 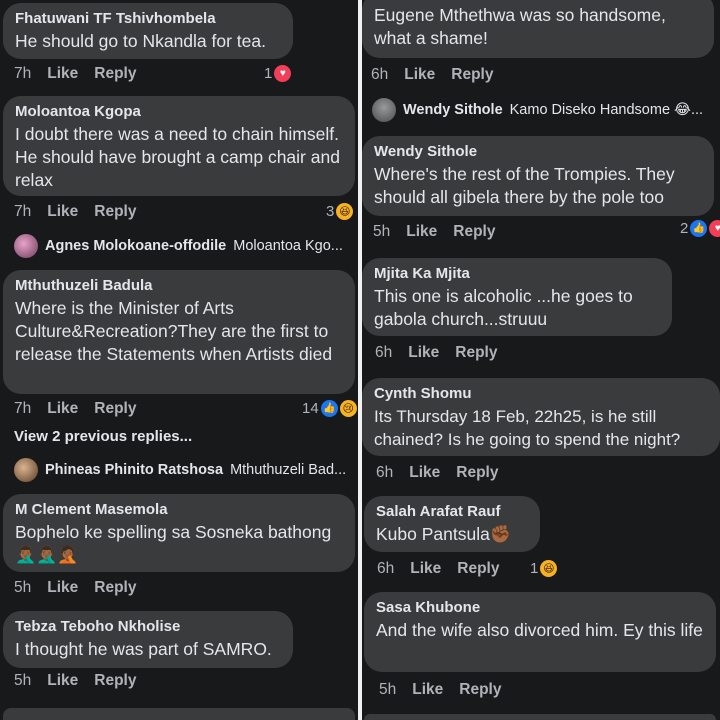 What do you see at coordinates (700, 228) in the screenshot?
I see `reaction-summary: 2 👍 ♥` at bounding box center [700, 228].